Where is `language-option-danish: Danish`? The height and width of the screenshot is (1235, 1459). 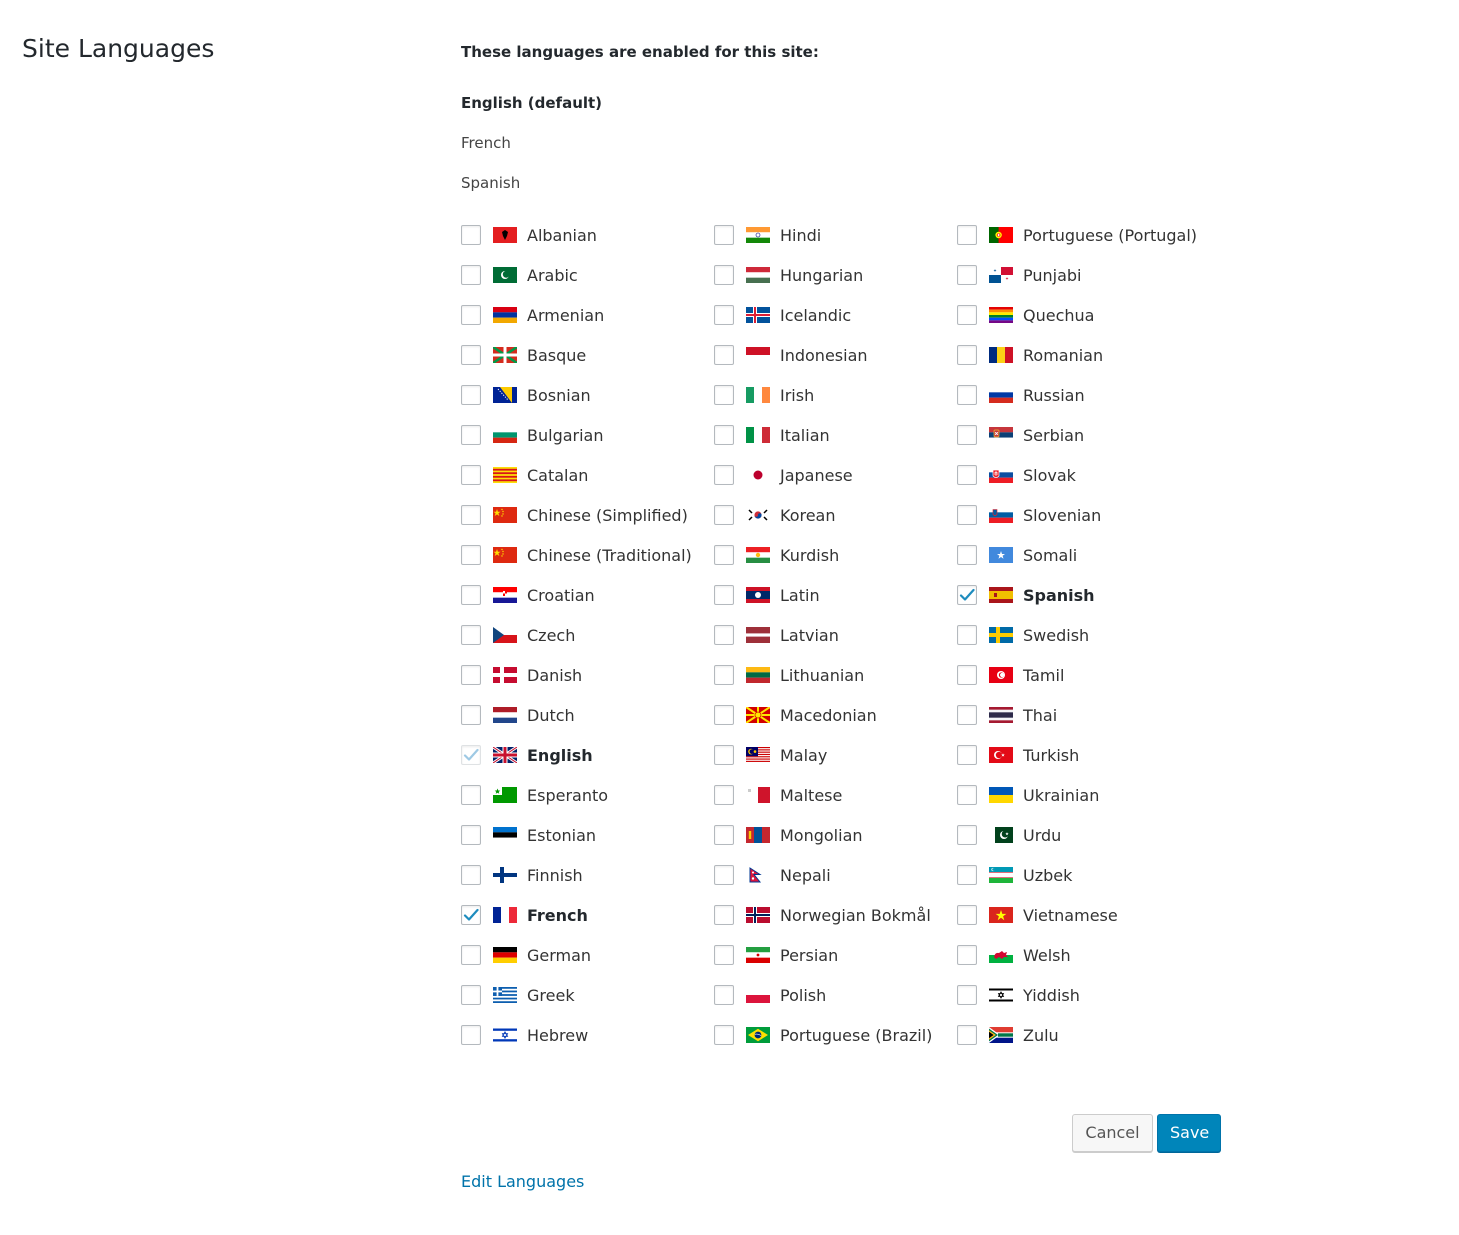 language-option-danish: Danish is located at coordinates (576, 675).